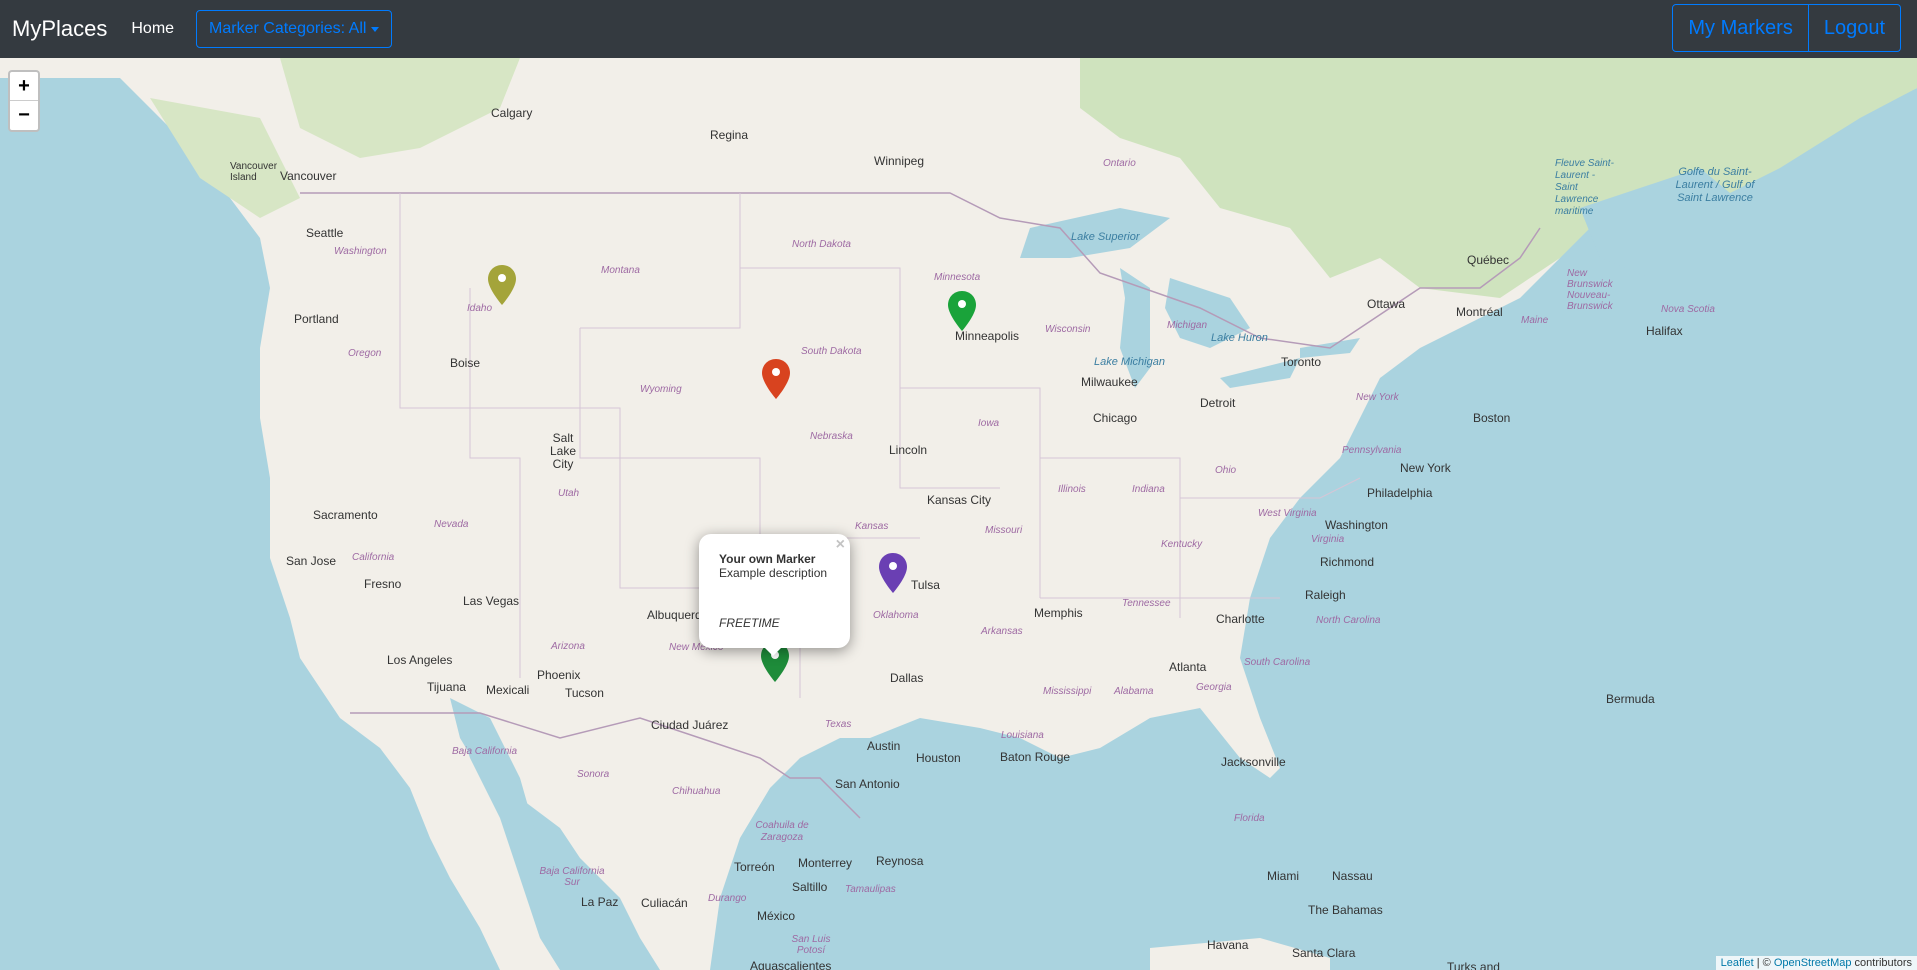 This screenshot has height=970, width=1917. I want to click on state-label: Oklahoma, so click(896, 615).